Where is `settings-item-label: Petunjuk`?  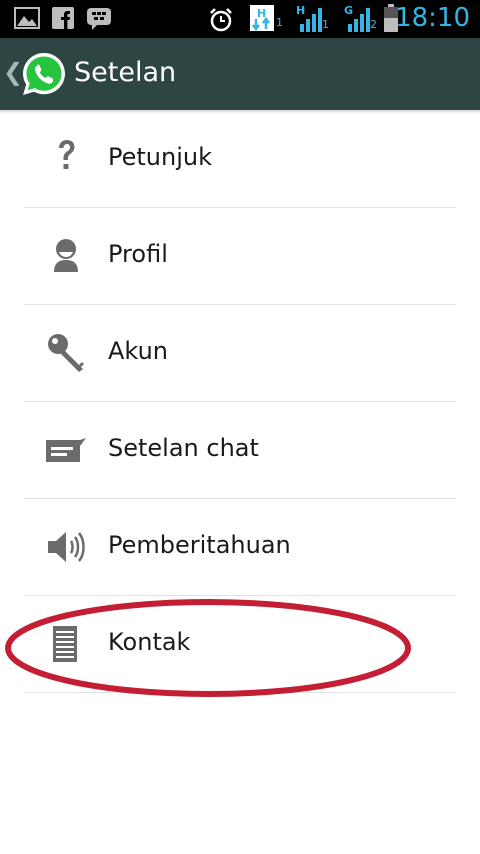
settings-item-label: Petunjuk is located at coordinates (160, 157).